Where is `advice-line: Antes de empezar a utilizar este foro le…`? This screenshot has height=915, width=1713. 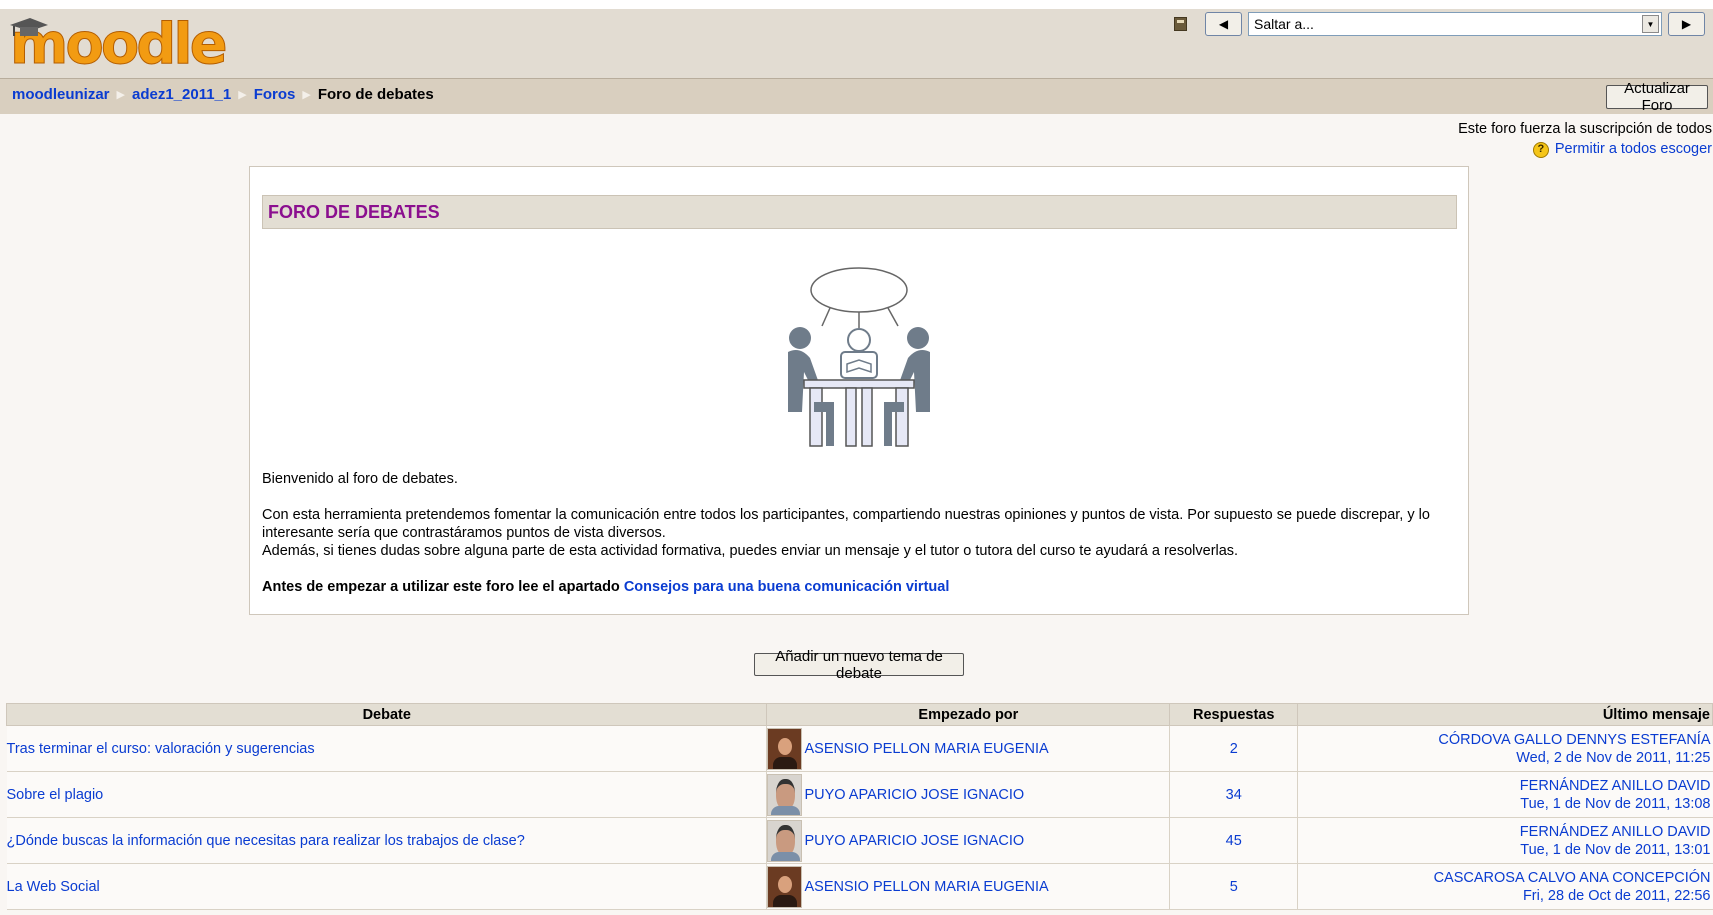 advice-line: Antes de empezar a utilizar este foro le… is located at coordinates (859, 587).